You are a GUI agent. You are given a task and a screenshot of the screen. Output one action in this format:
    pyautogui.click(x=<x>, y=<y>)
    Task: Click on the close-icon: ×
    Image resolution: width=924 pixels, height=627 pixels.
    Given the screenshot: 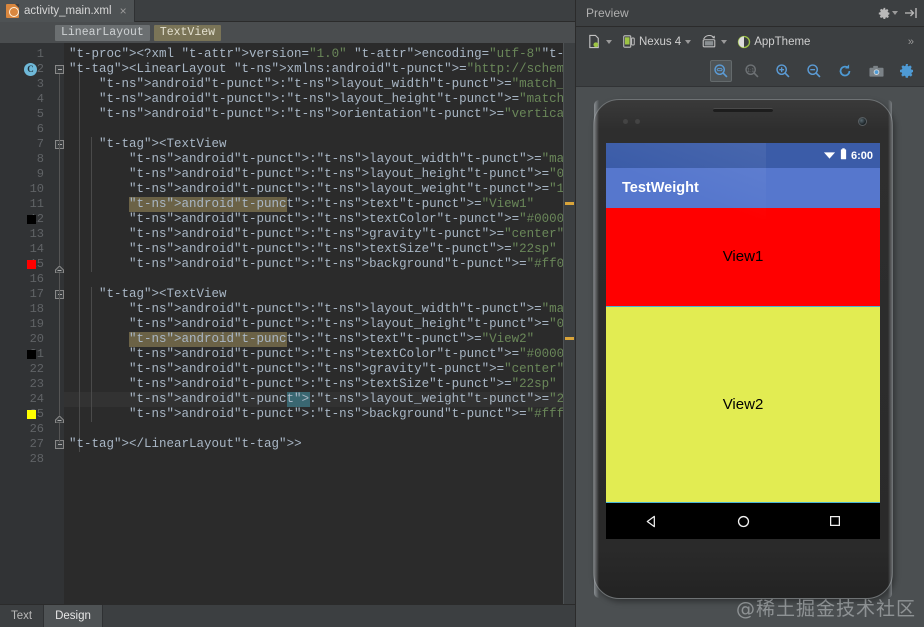 What is the action you would take?
    pyautogui.click(x=123, y=11)
    